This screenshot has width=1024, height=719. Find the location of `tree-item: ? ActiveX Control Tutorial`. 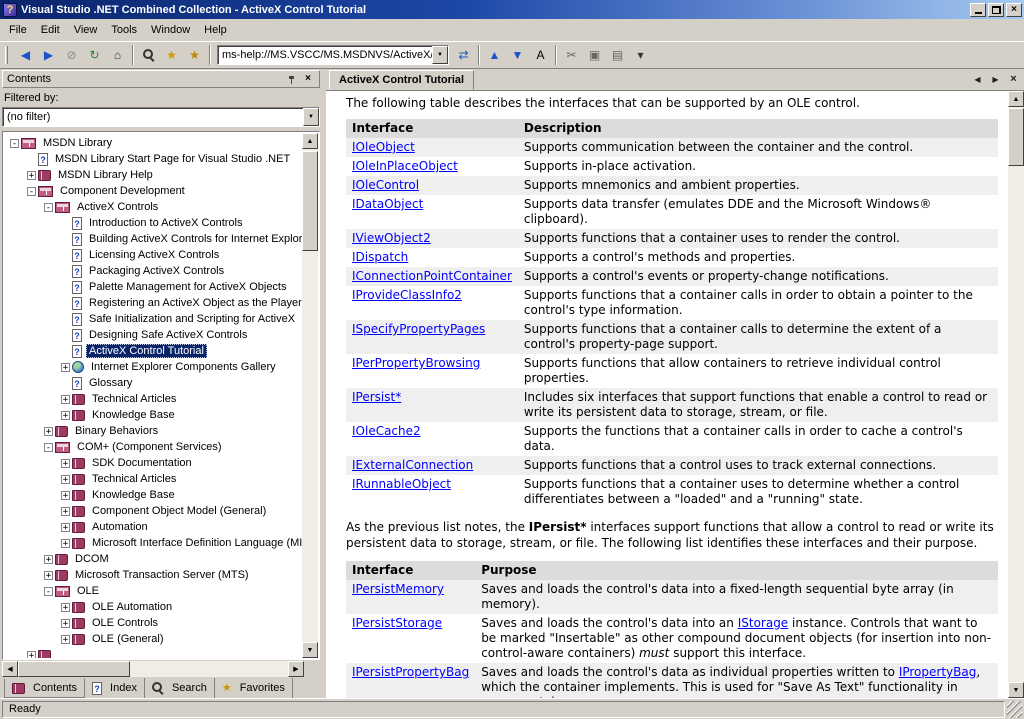

tree-item: ? ActiveX Control Tutorial is located at coordinates (153, 351).